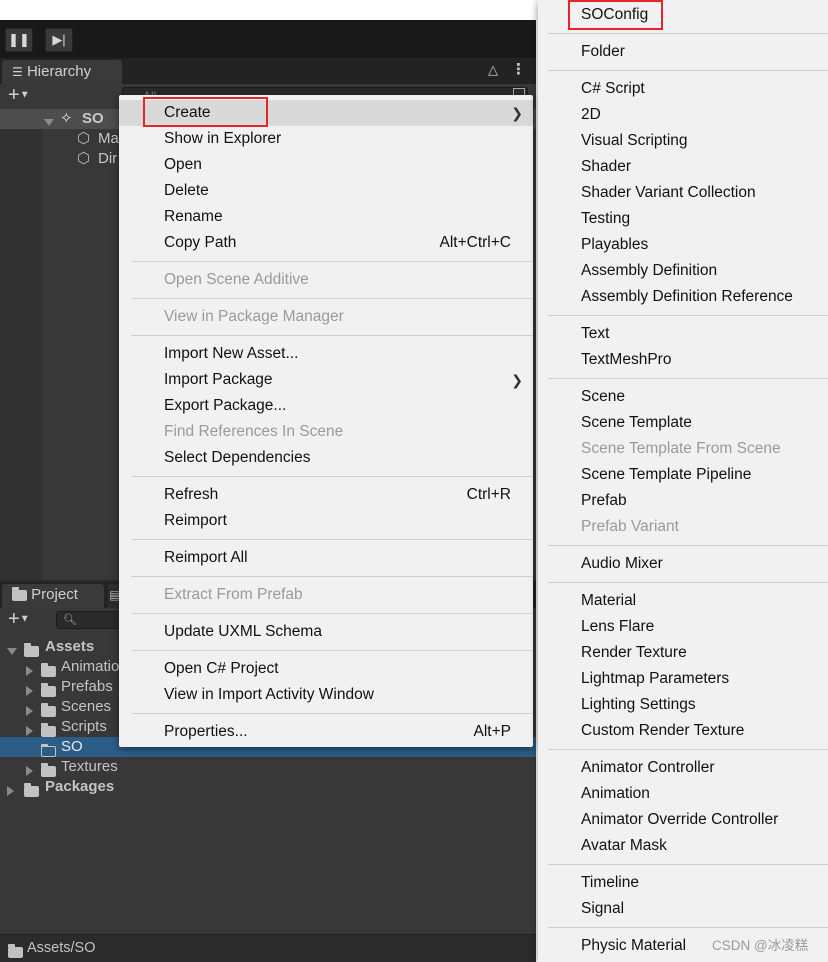  I want to click on submenu-item-lightmap-parameters: Lightmap Parameters, so click(683, 679).